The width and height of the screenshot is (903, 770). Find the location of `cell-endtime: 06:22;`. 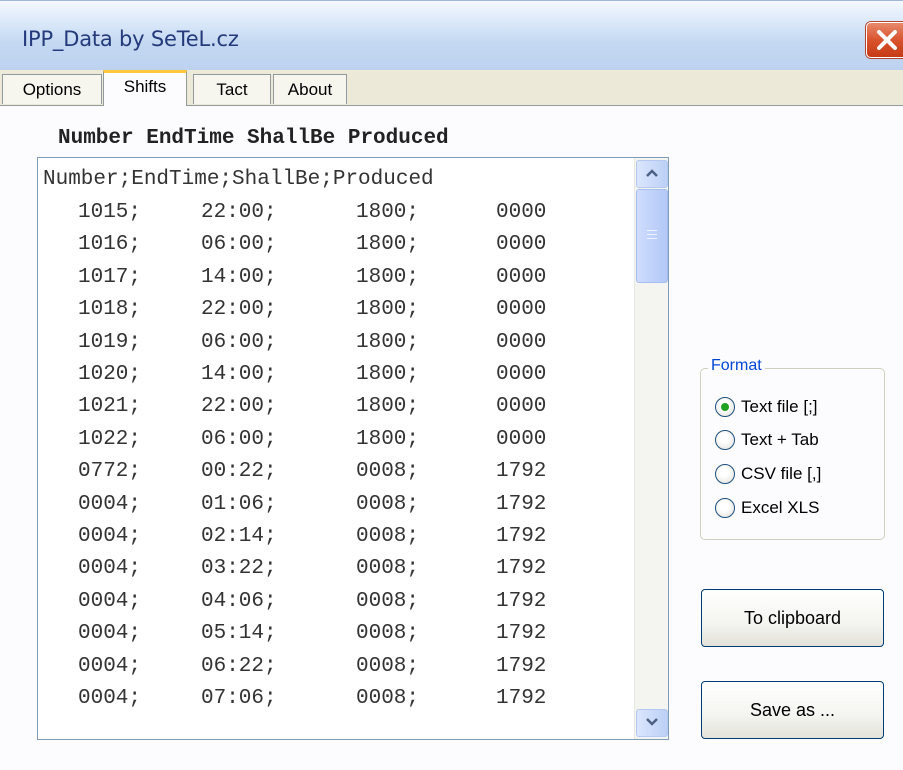

cell-endtime: 06:22; is located at coordinates (239, 666).